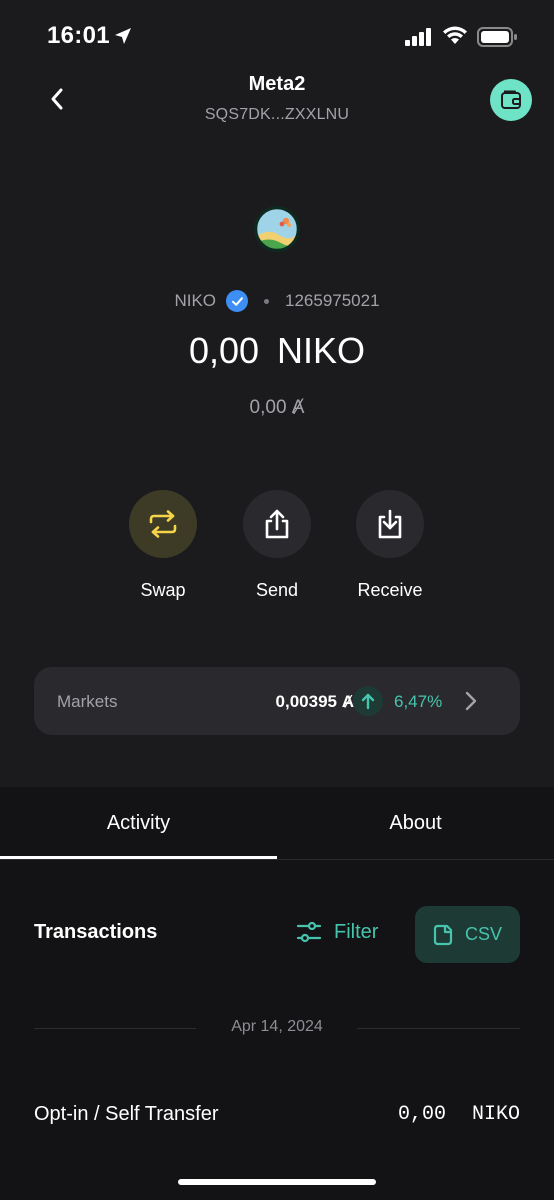 Image resolution: width=554 pixels, height=1200 pixels. Describe the element at coordinates (458, 1114) in the screenshot. I see `transaction-amount: 0,00 NIKO` at that location.